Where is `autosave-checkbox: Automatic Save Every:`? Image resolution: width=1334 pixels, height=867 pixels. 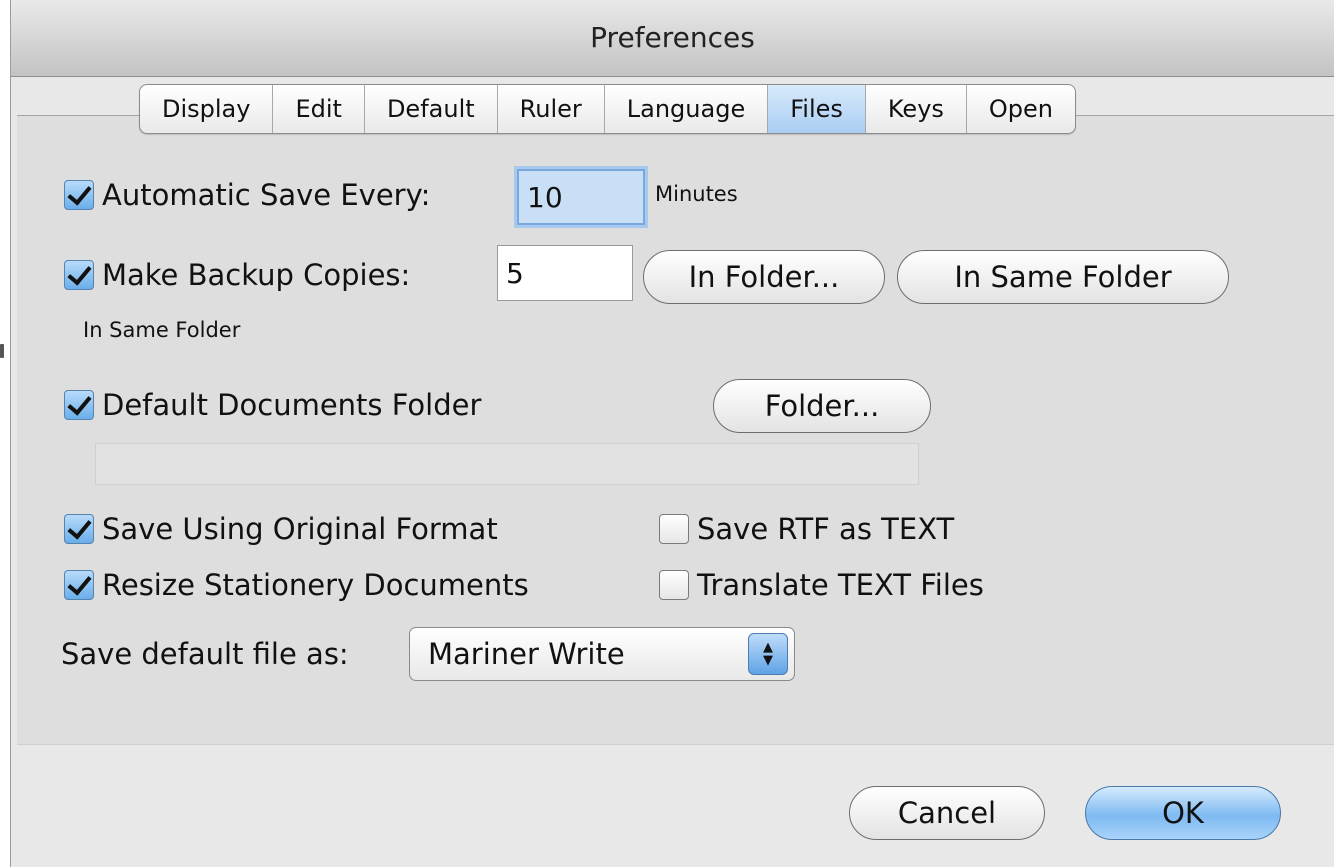 autosave-checkbox: Automatic Save Every: is located at coordinates (247, 195).